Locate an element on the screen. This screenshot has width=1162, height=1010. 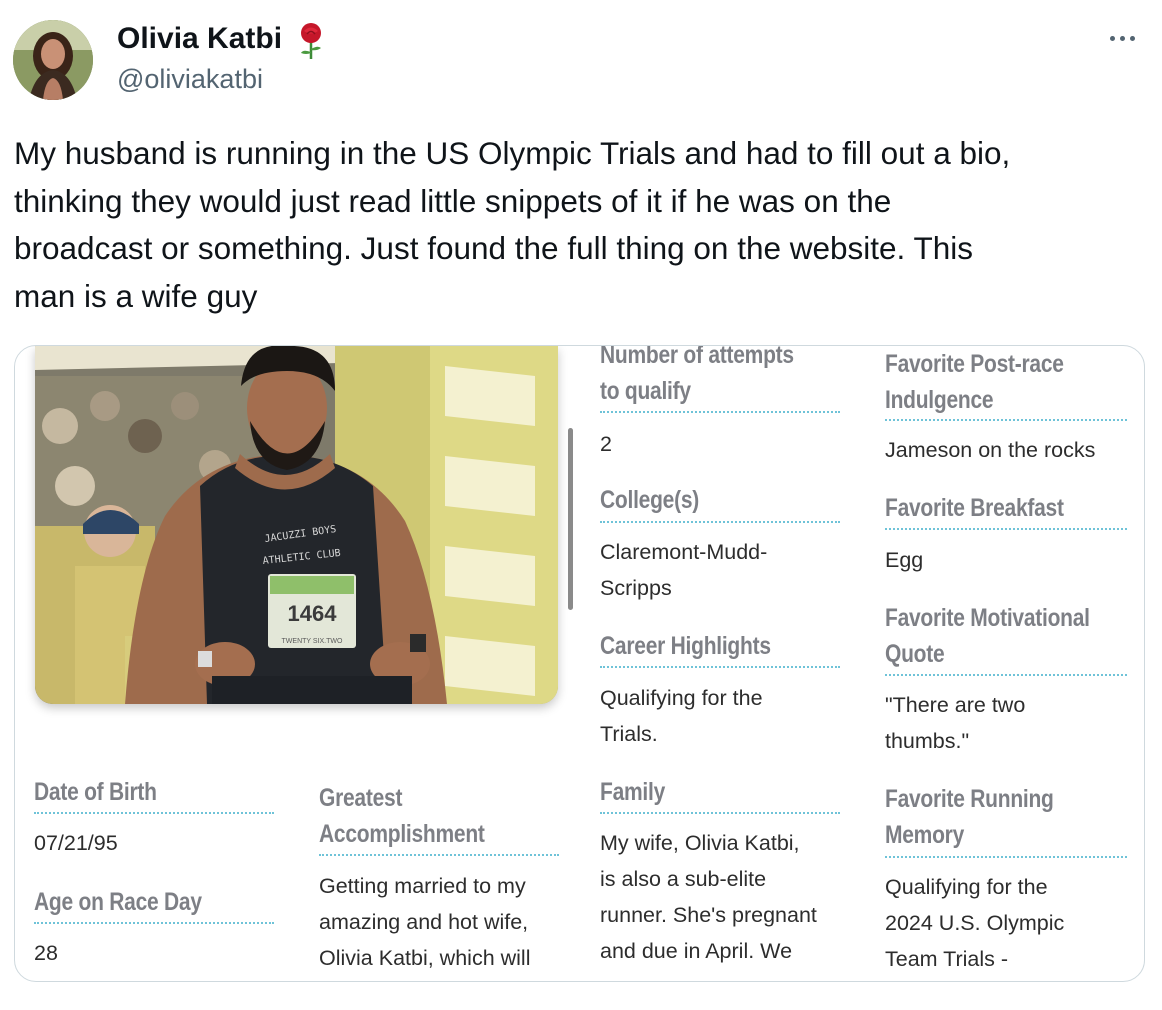
field-value-breakfast: Egg is located at coordinates (904, 560).